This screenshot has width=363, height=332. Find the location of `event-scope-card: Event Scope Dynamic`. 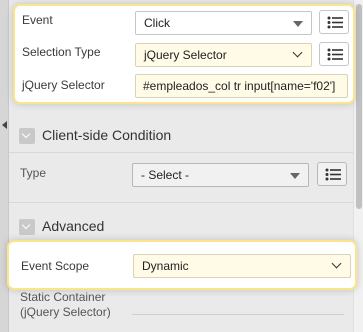

event-scope-card: Event Scope Dynamic is located at coordinates (182, 265).